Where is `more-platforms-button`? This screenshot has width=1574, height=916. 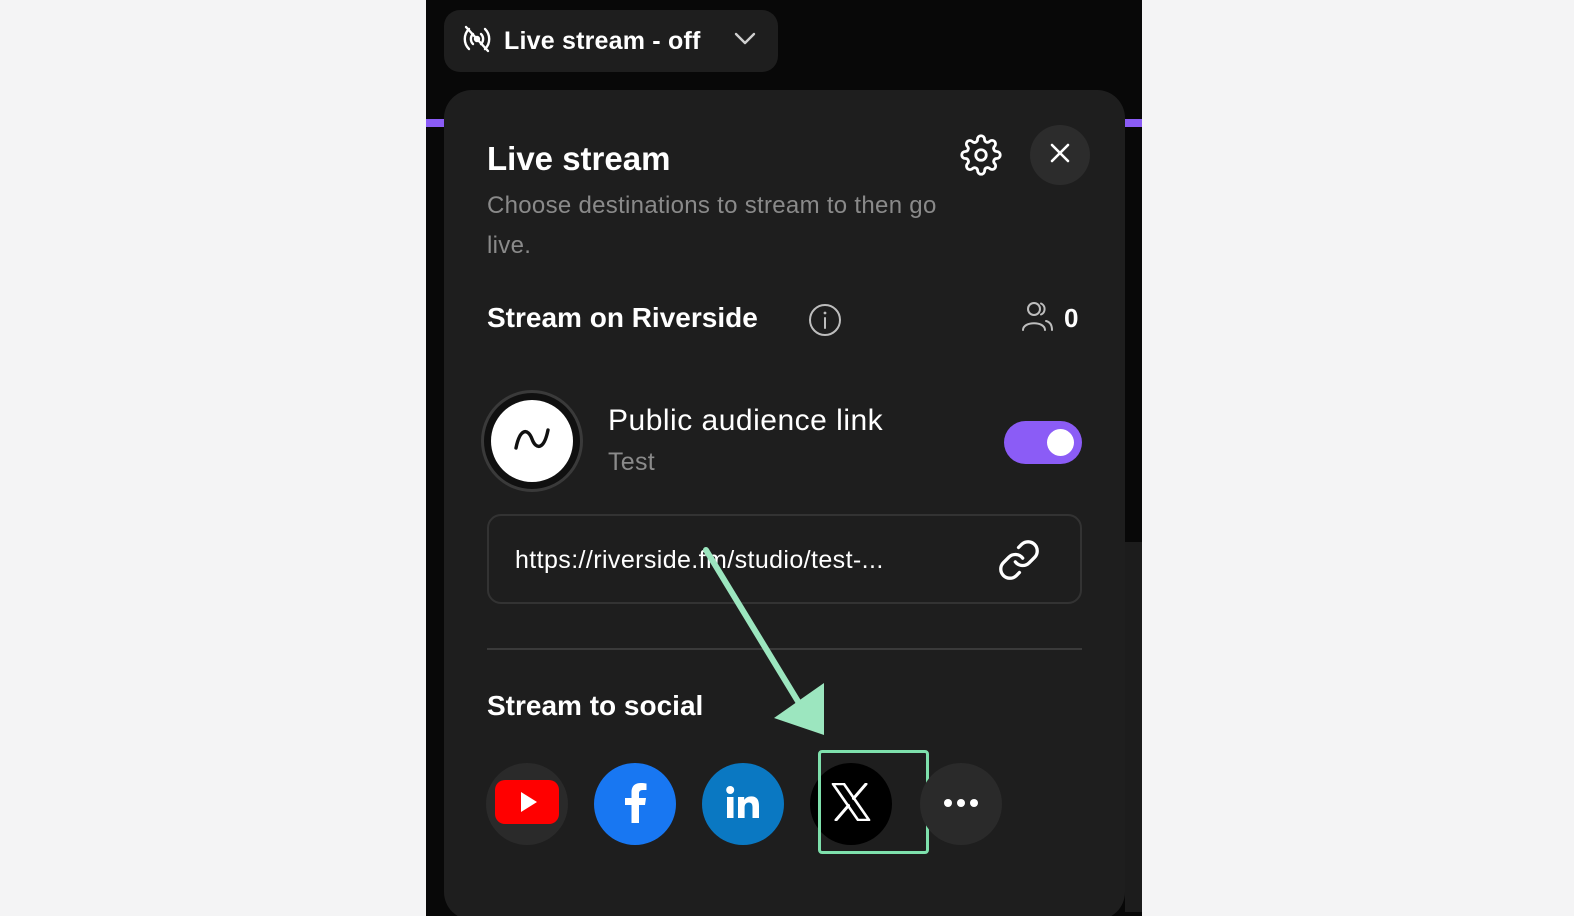 more-platforms-button is located at coordinates (961, 804).